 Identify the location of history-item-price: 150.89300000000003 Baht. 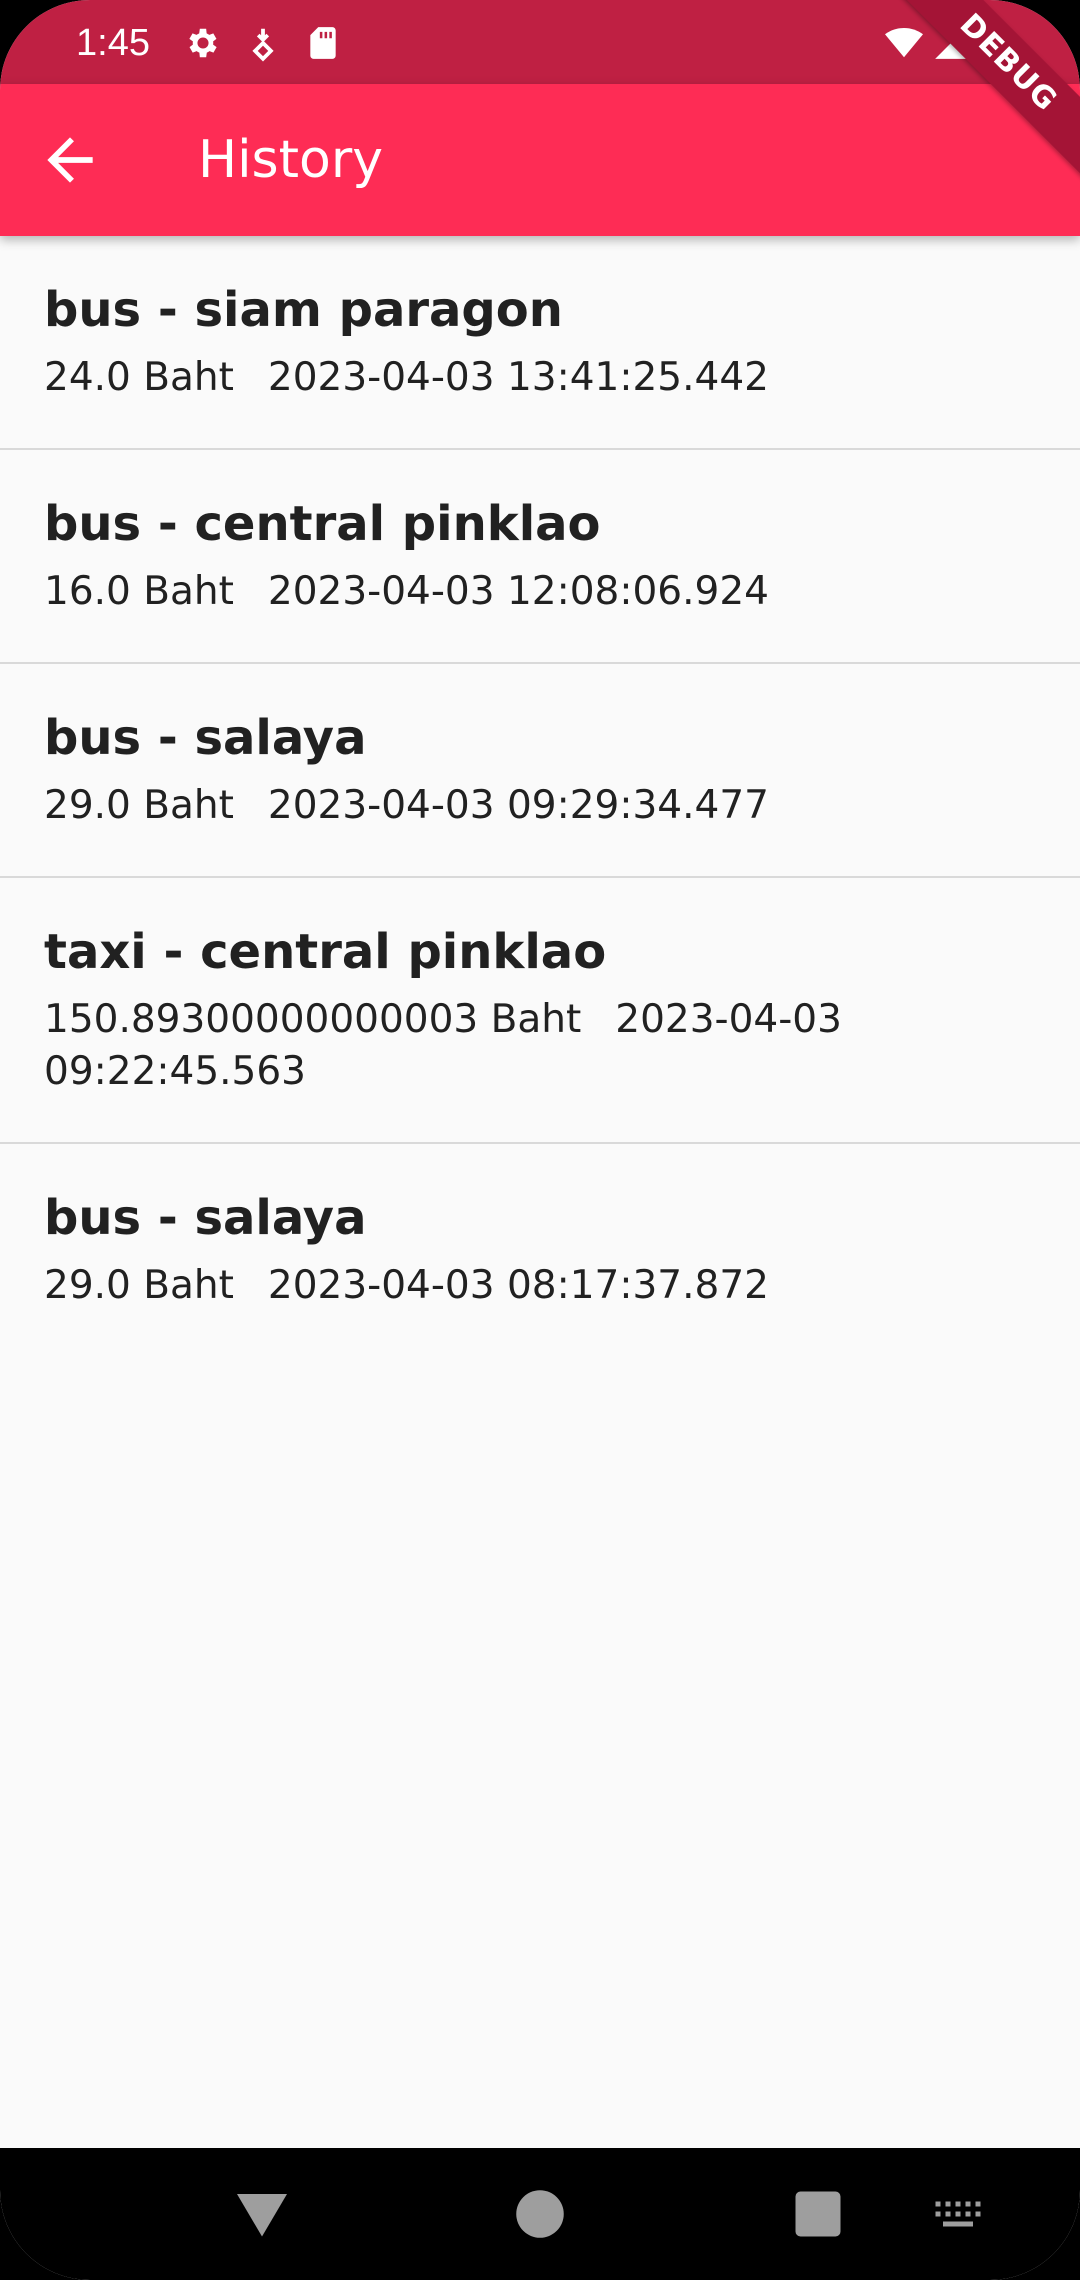
(313, 1019).